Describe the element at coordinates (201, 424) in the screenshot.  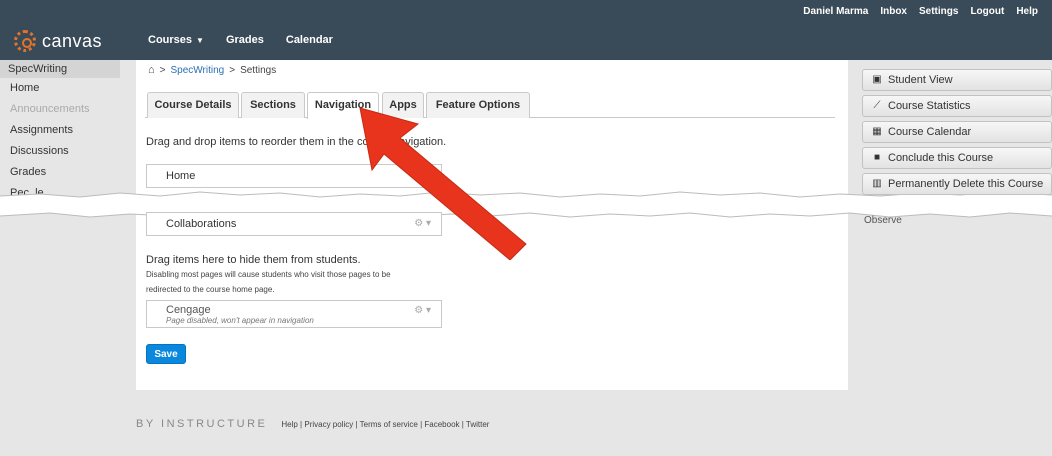
I see `instructure-brand: BY INSTRUCTURE` at that location.